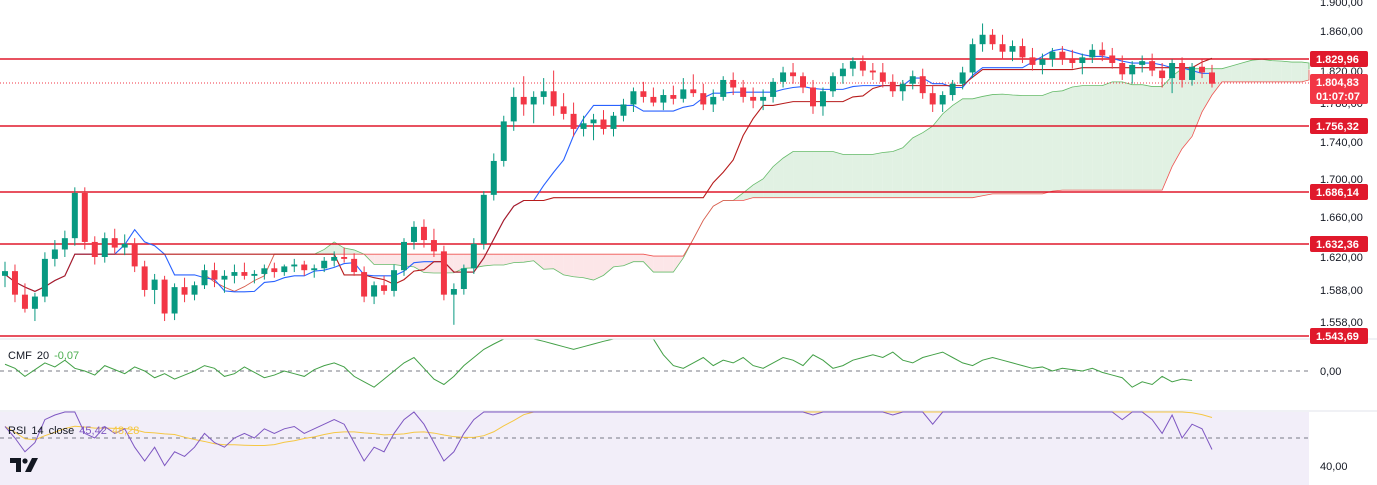 The height and width of the screenshot is (485, 1377). Describe the element at coordinates (1341, 4) in the screenshot. I see `y-tick-label: 1.900,00` at that location.